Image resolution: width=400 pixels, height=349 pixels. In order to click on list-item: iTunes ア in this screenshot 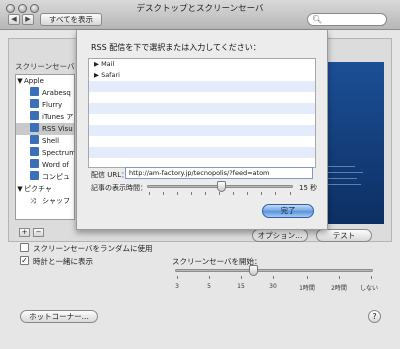, I will do `click(45, 117)`.